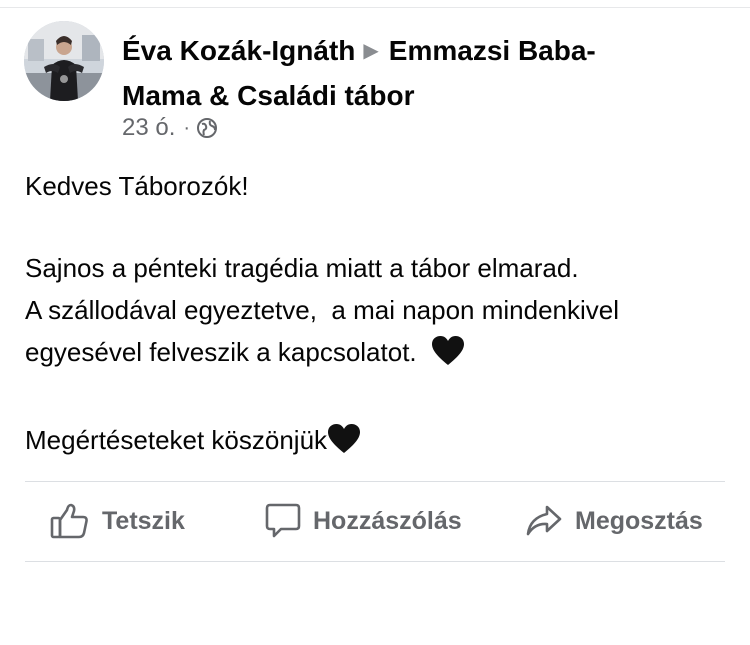  I want to click on share-arrow-icon, so click(544, 521).